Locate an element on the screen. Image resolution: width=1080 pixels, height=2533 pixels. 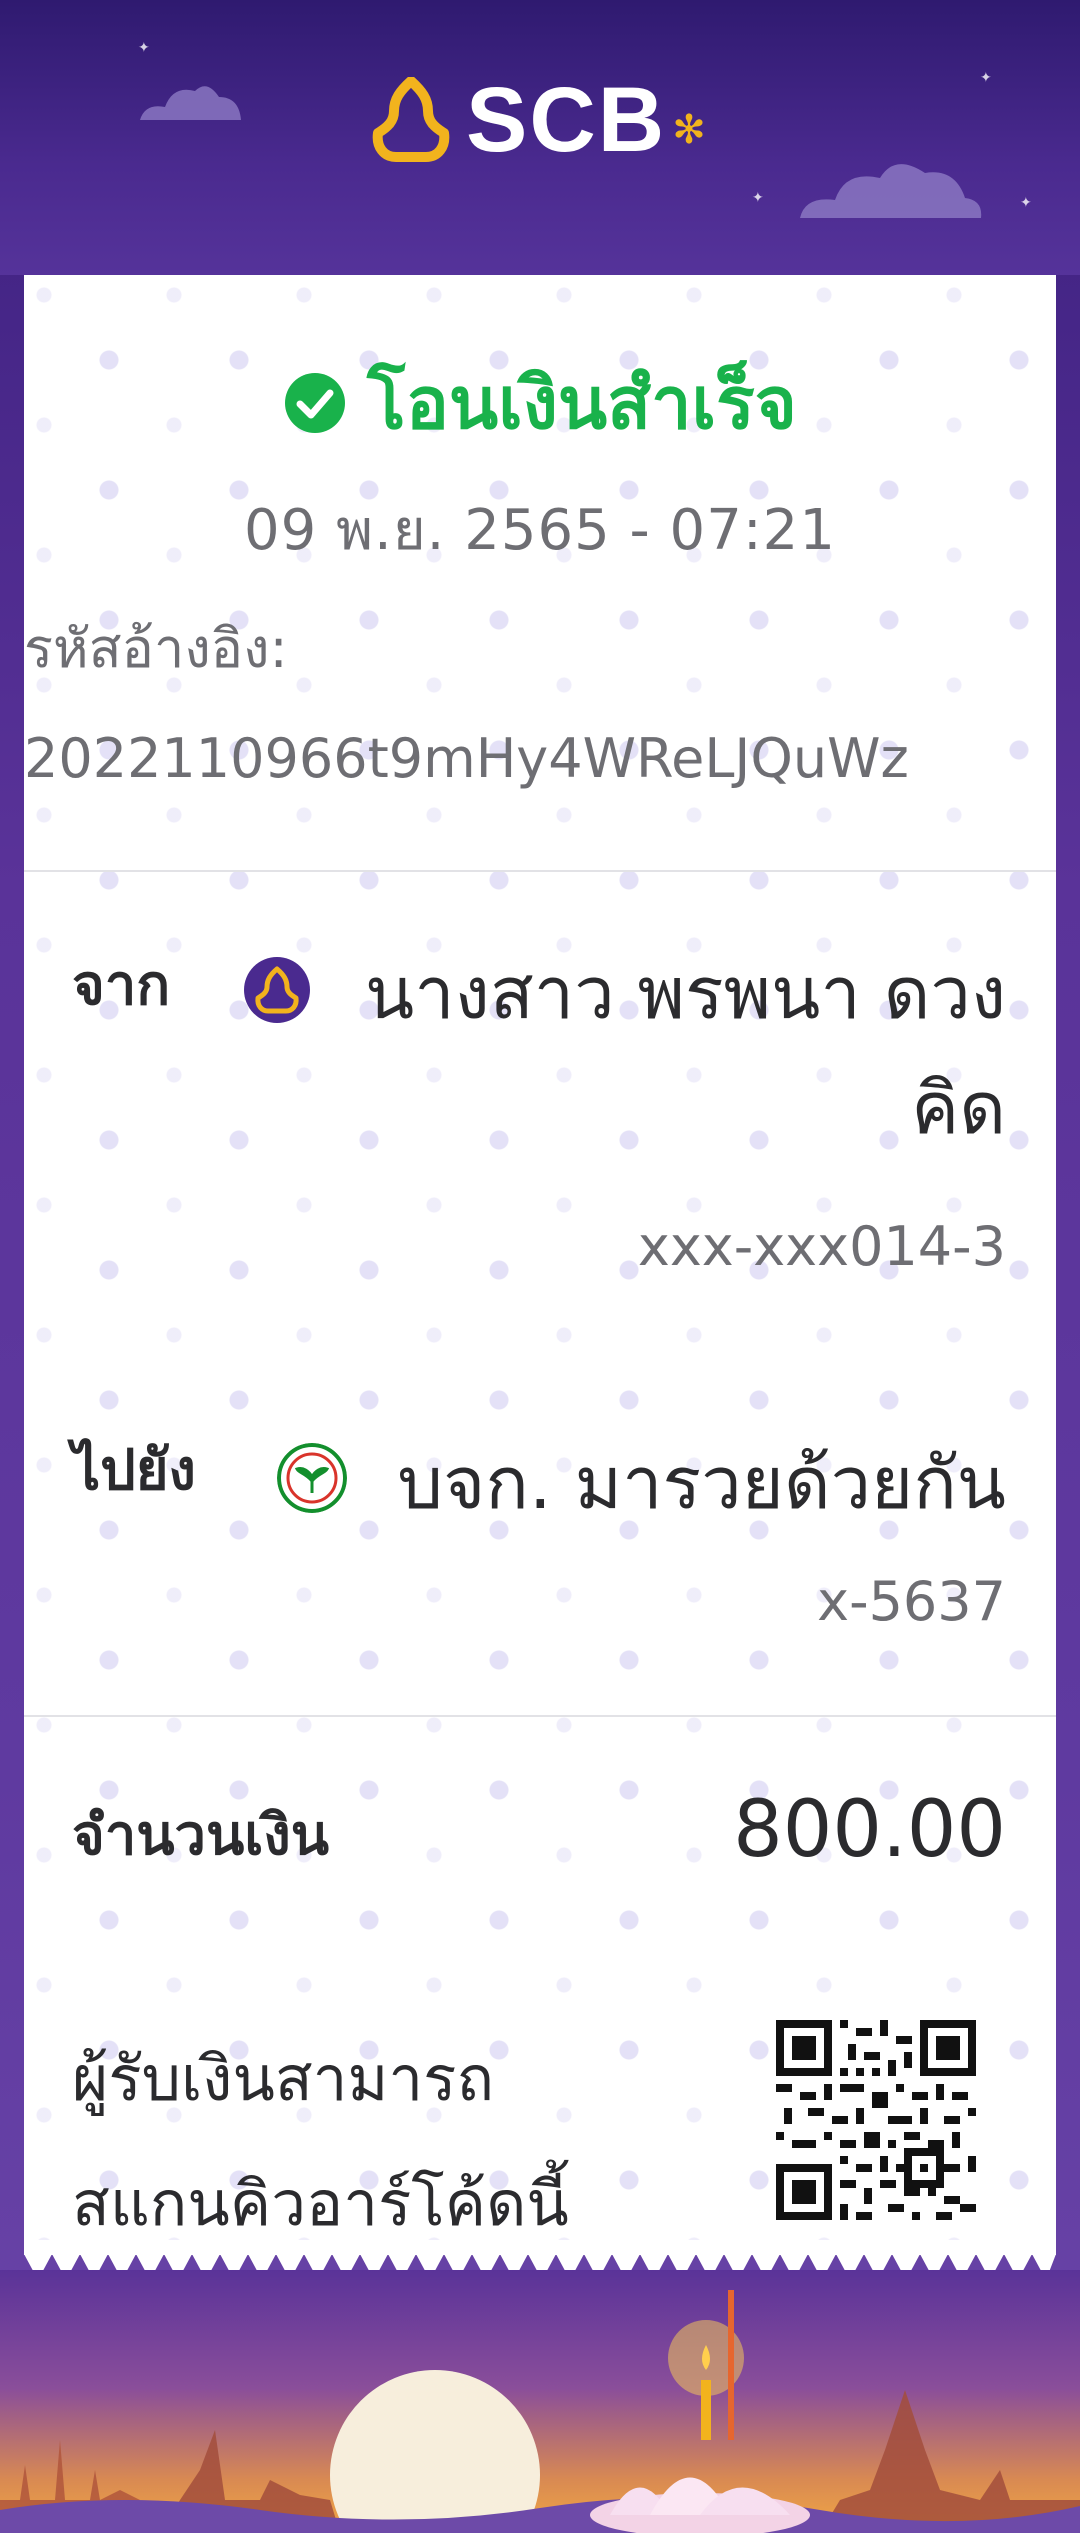
flower-icon: ✻ is located at coordinates (689, 130).